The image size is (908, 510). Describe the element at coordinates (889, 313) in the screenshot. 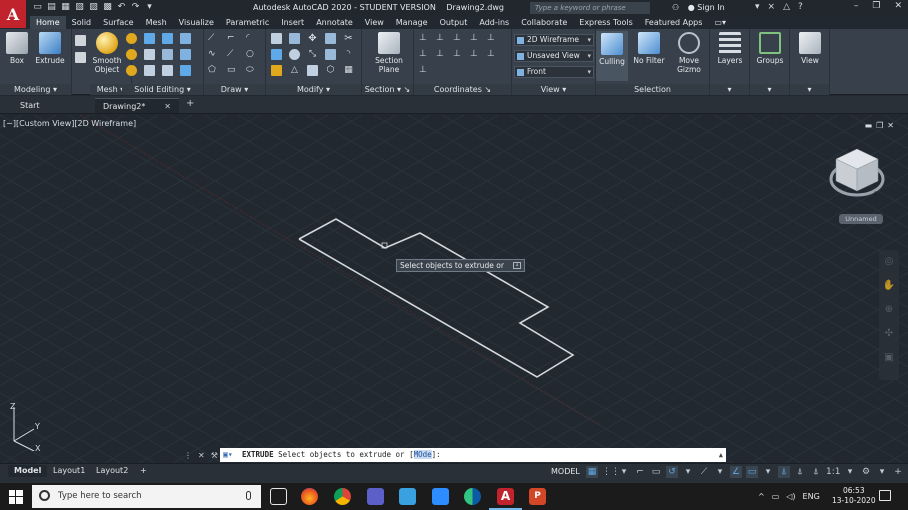

I see `zoom-icon: ⊕` at that location.